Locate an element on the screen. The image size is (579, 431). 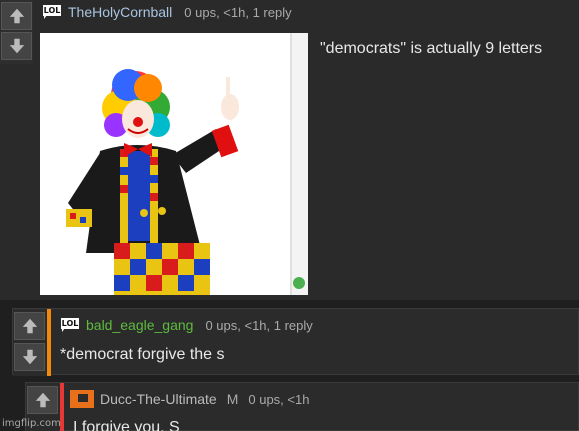
comment-text: *democrat forgive the s is located at coordinates (142, 354).